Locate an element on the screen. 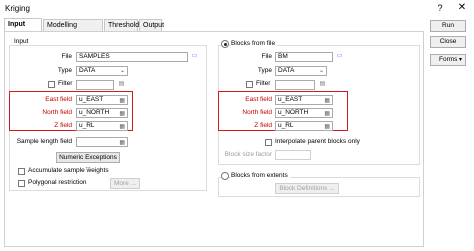 This screenshot has height=251, width=474. blocks-north-field: u_NORTH ▦ is located at coordinates (304, 113).